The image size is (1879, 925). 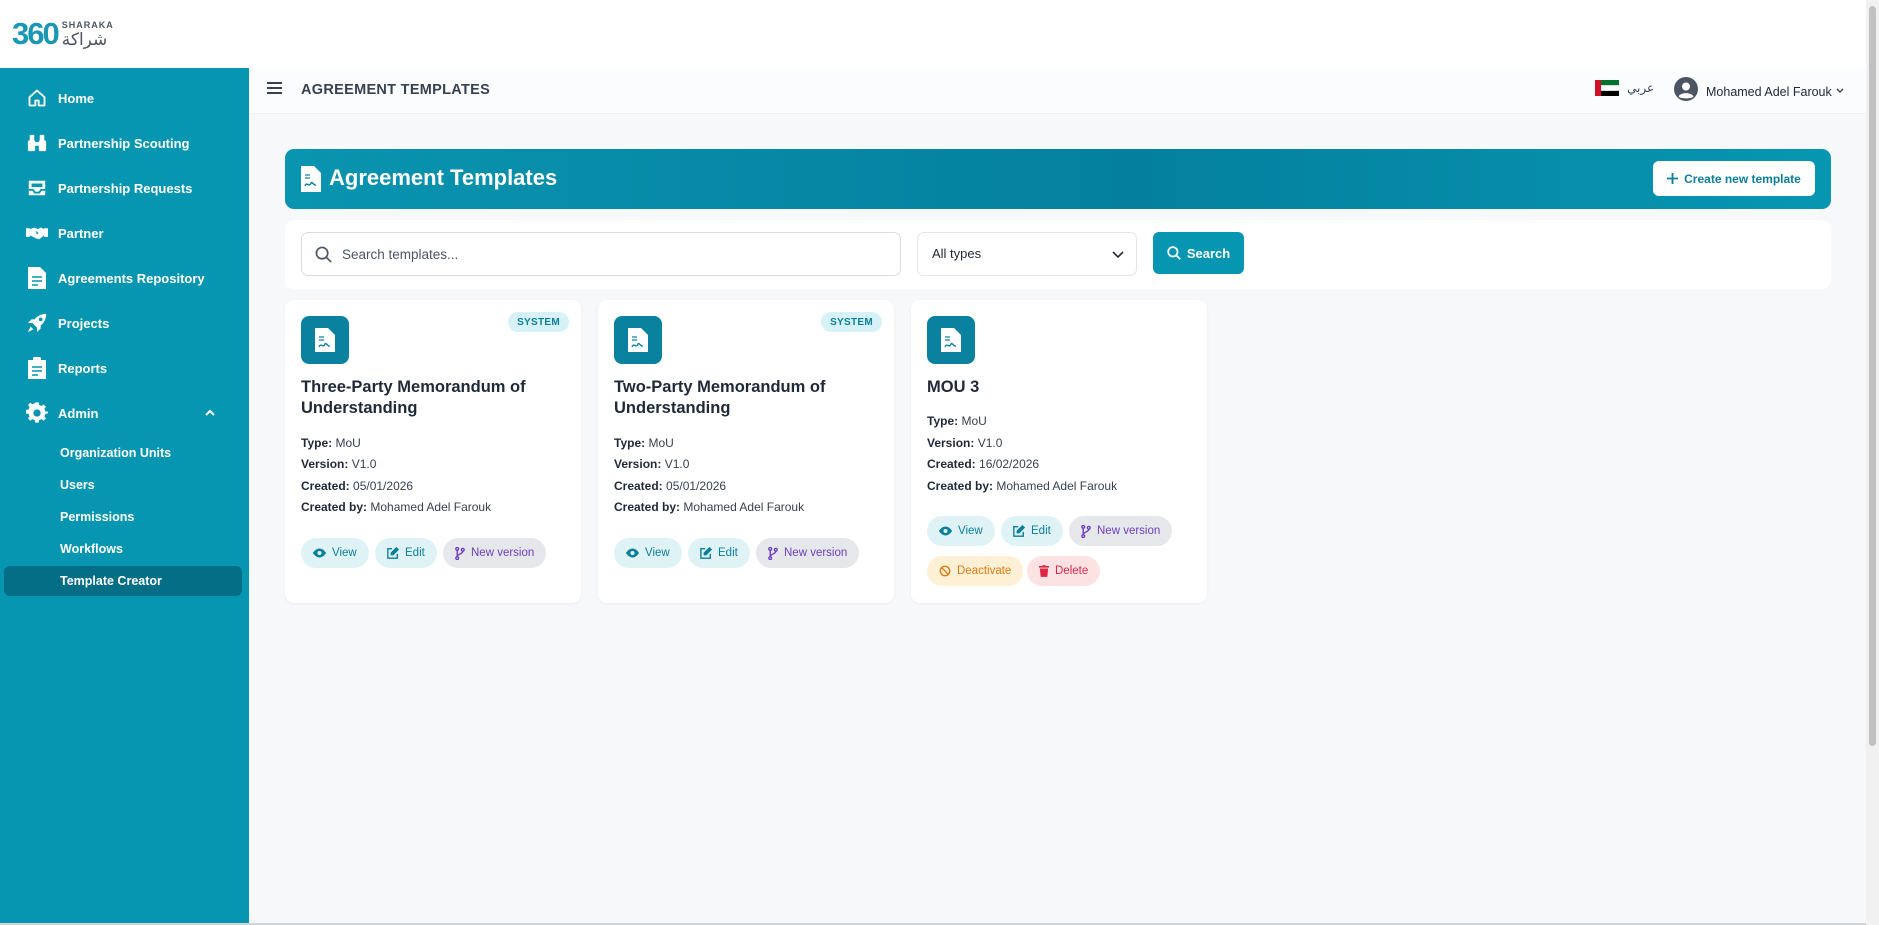 I want to click on sidebar-item-partnership-scouting: Partnership Scouting, so click(x=124, y=143).